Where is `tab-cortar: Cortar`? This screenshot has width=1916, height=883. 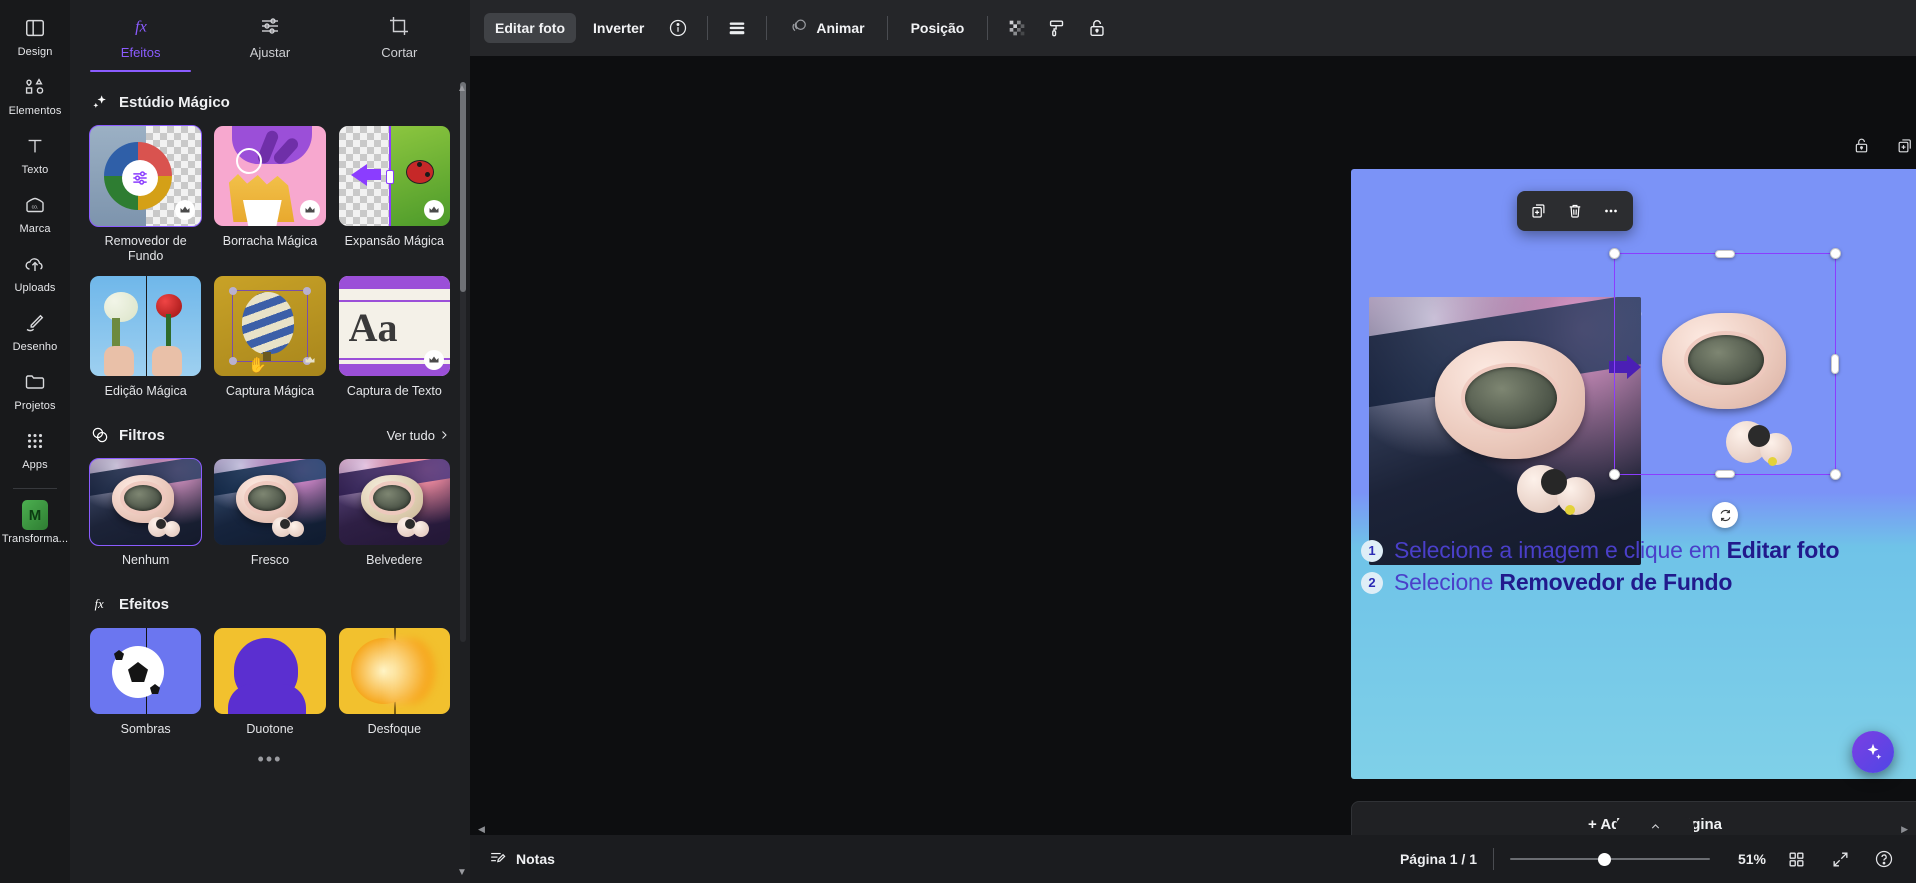 tab-cortar: Cortar is located at coordinates (399, 36).